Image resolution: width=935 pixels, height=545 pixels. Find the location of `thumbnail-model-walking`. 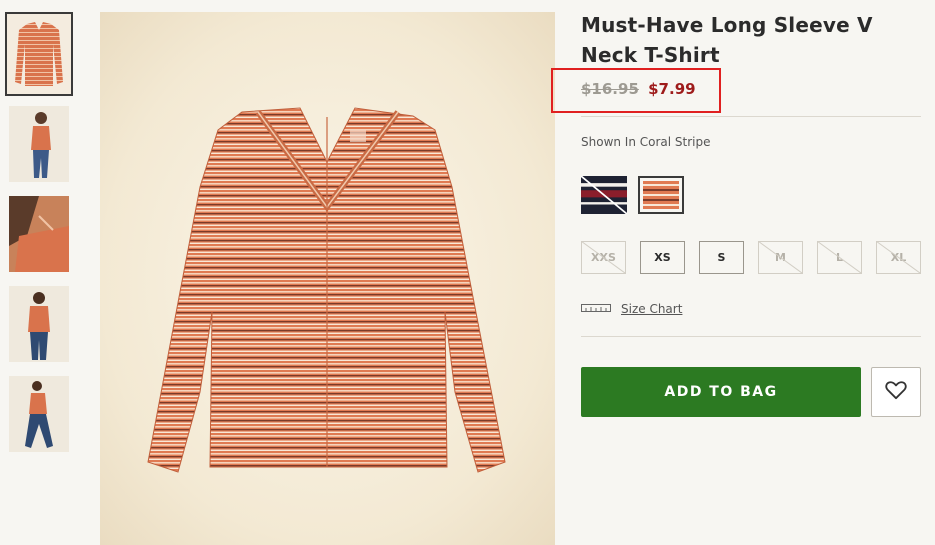

thumbnail-model-walking is located at coordinates (39, 414).